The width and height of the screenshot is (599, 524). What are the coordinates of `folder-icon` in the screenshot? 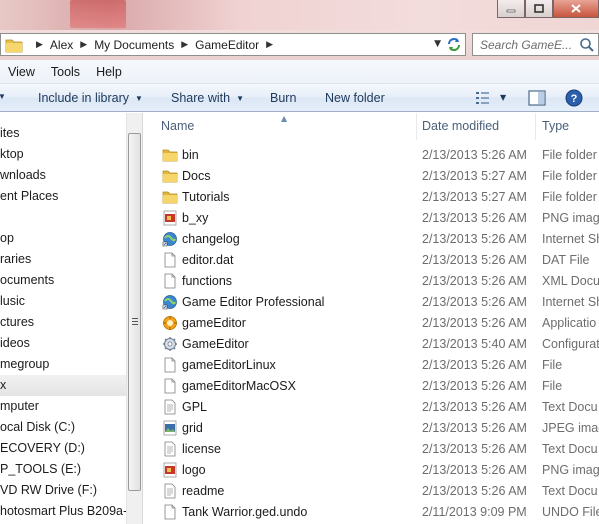 It's located at (170, 176).